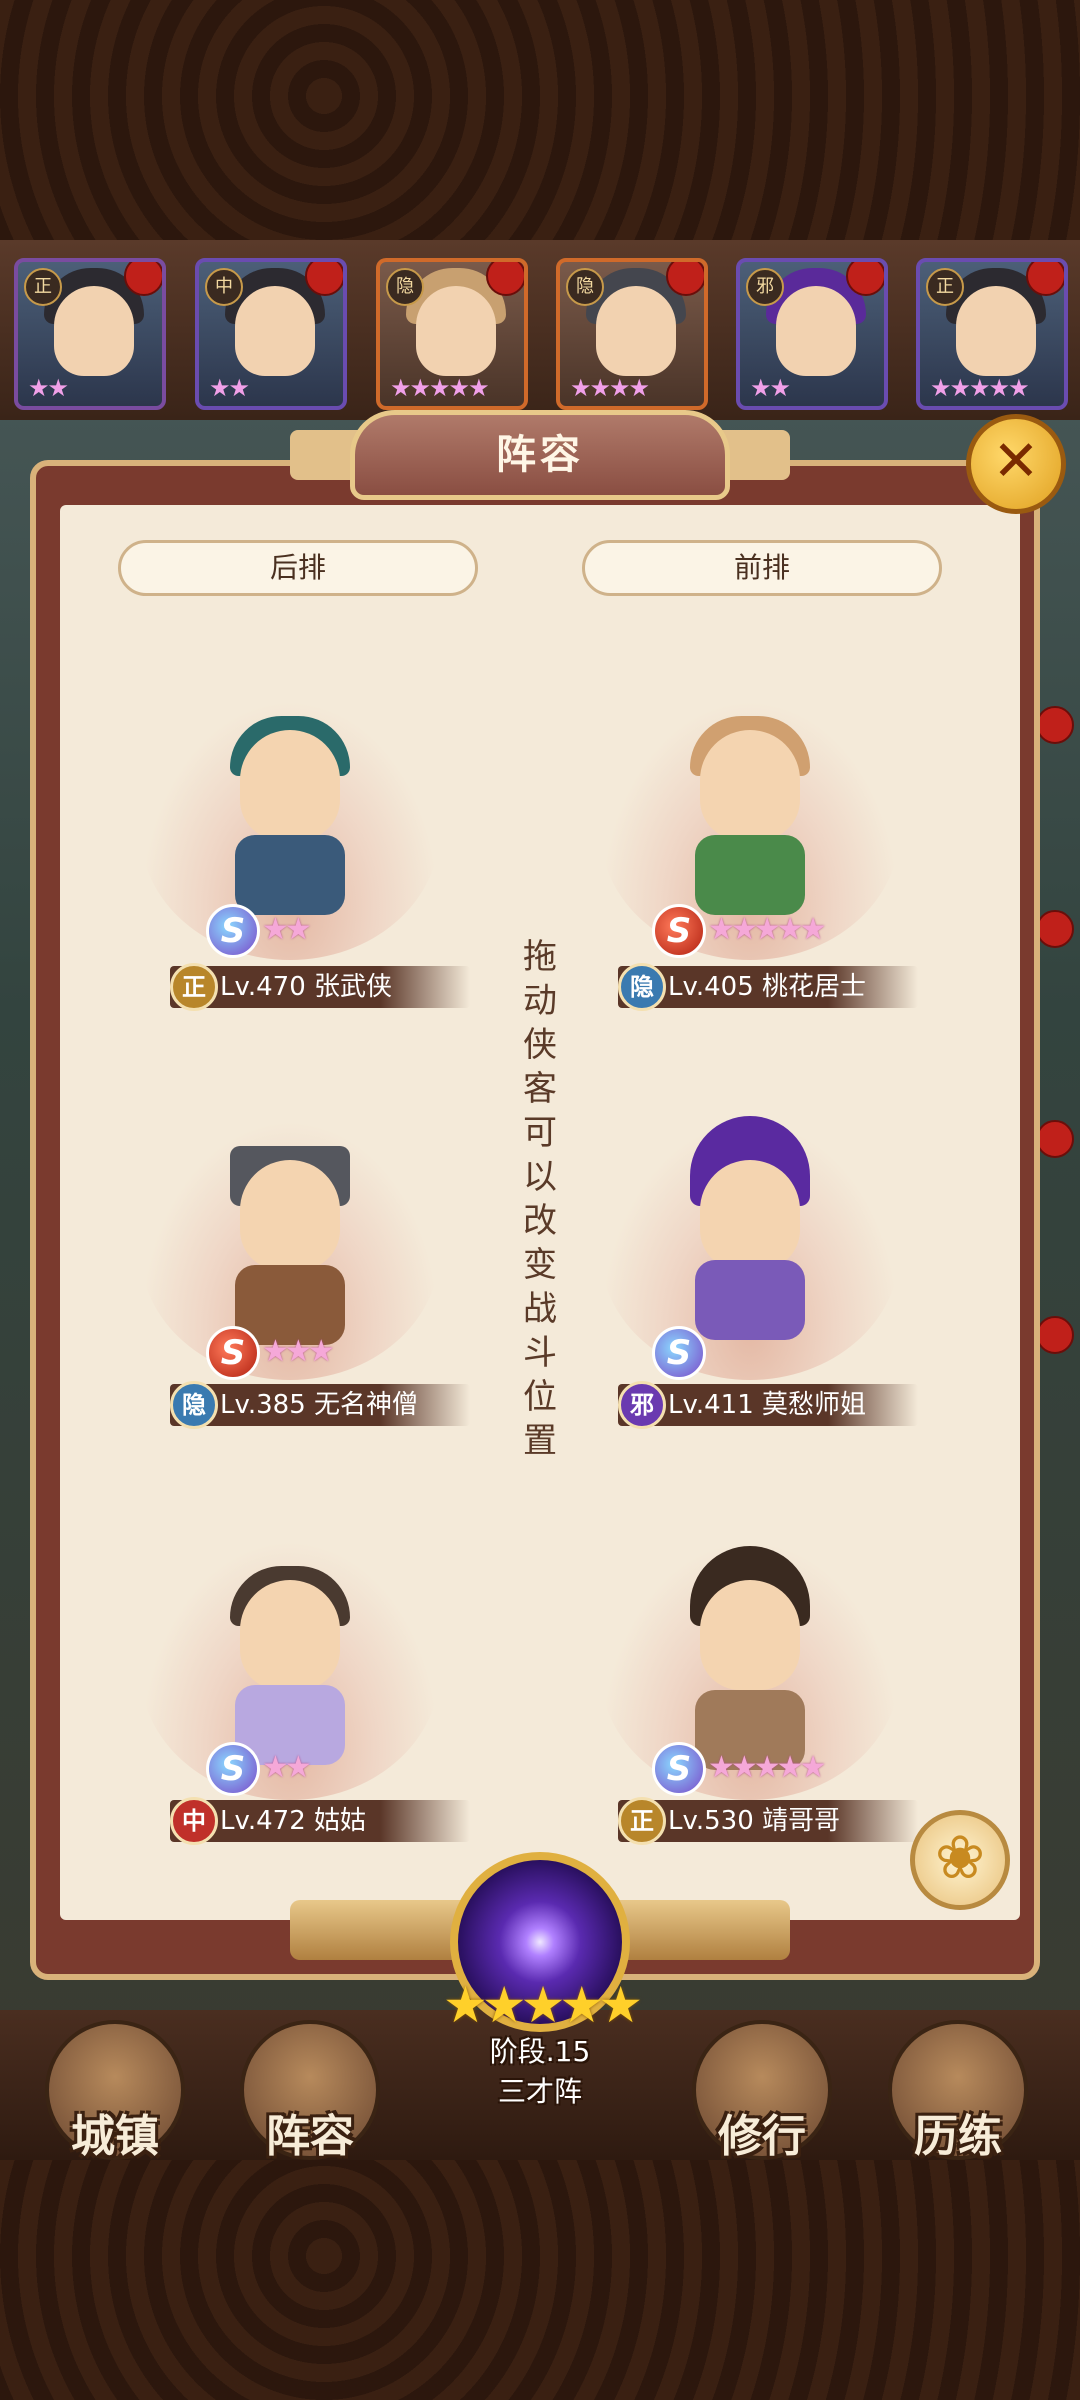 This screenshot has width=1080, height=2400. What do you see at coordinates (762, 568) in the screenshot?
I see `front-row-header: 前排` at bounding box center [762, 568].